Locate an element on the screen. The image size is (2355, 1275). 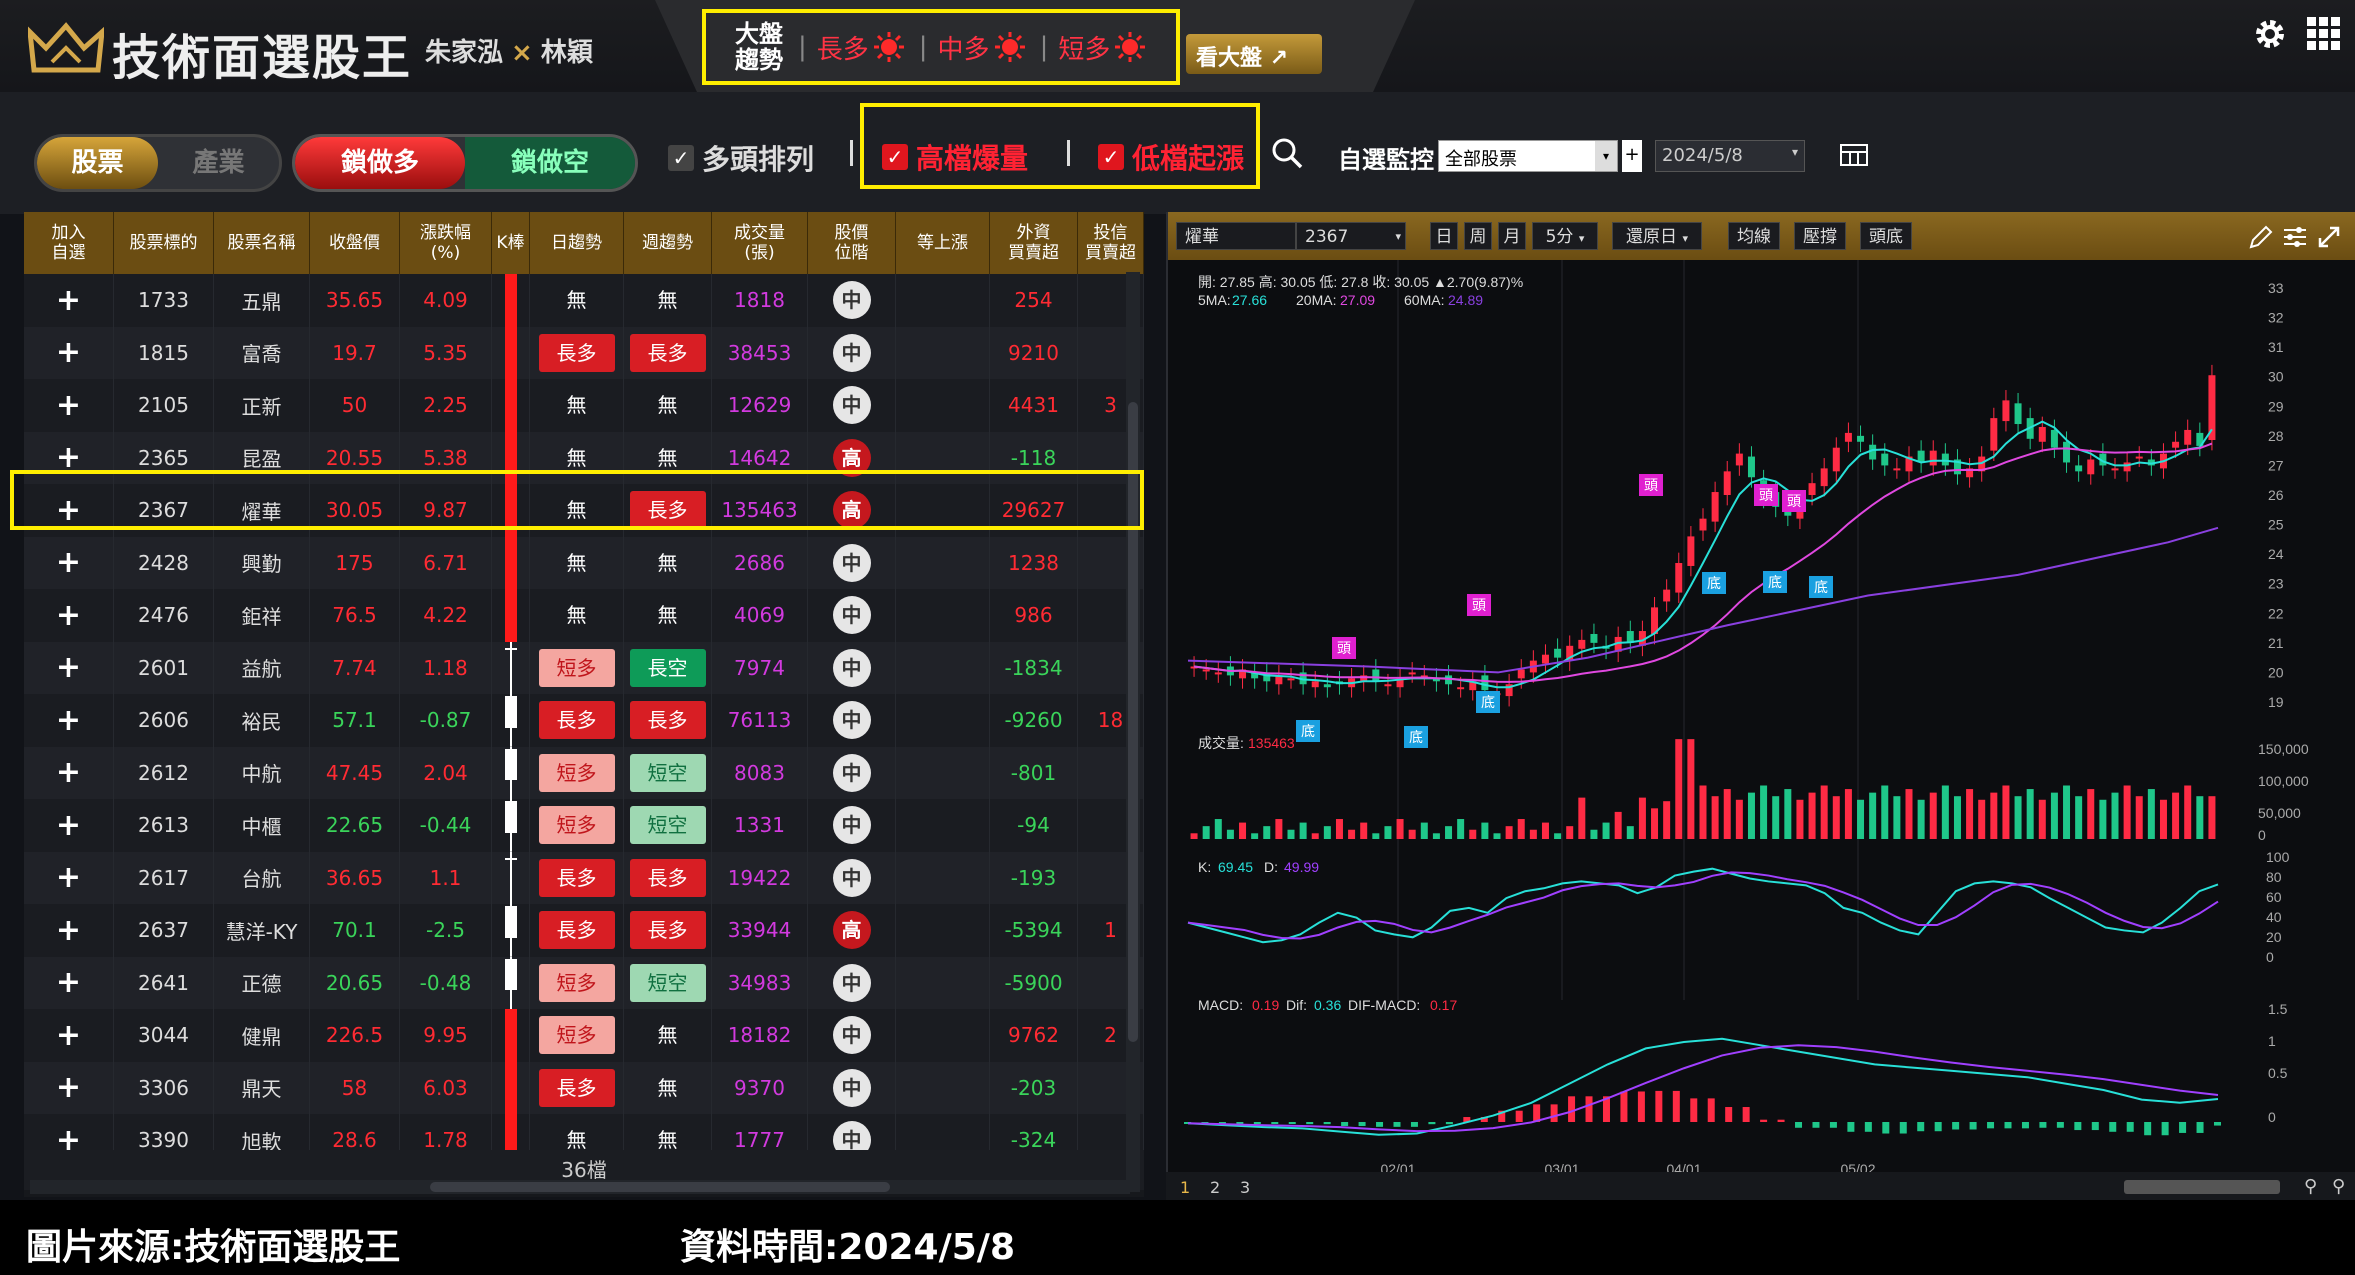
week-trend-tag: 長多 is located at coordinates (667, 510).